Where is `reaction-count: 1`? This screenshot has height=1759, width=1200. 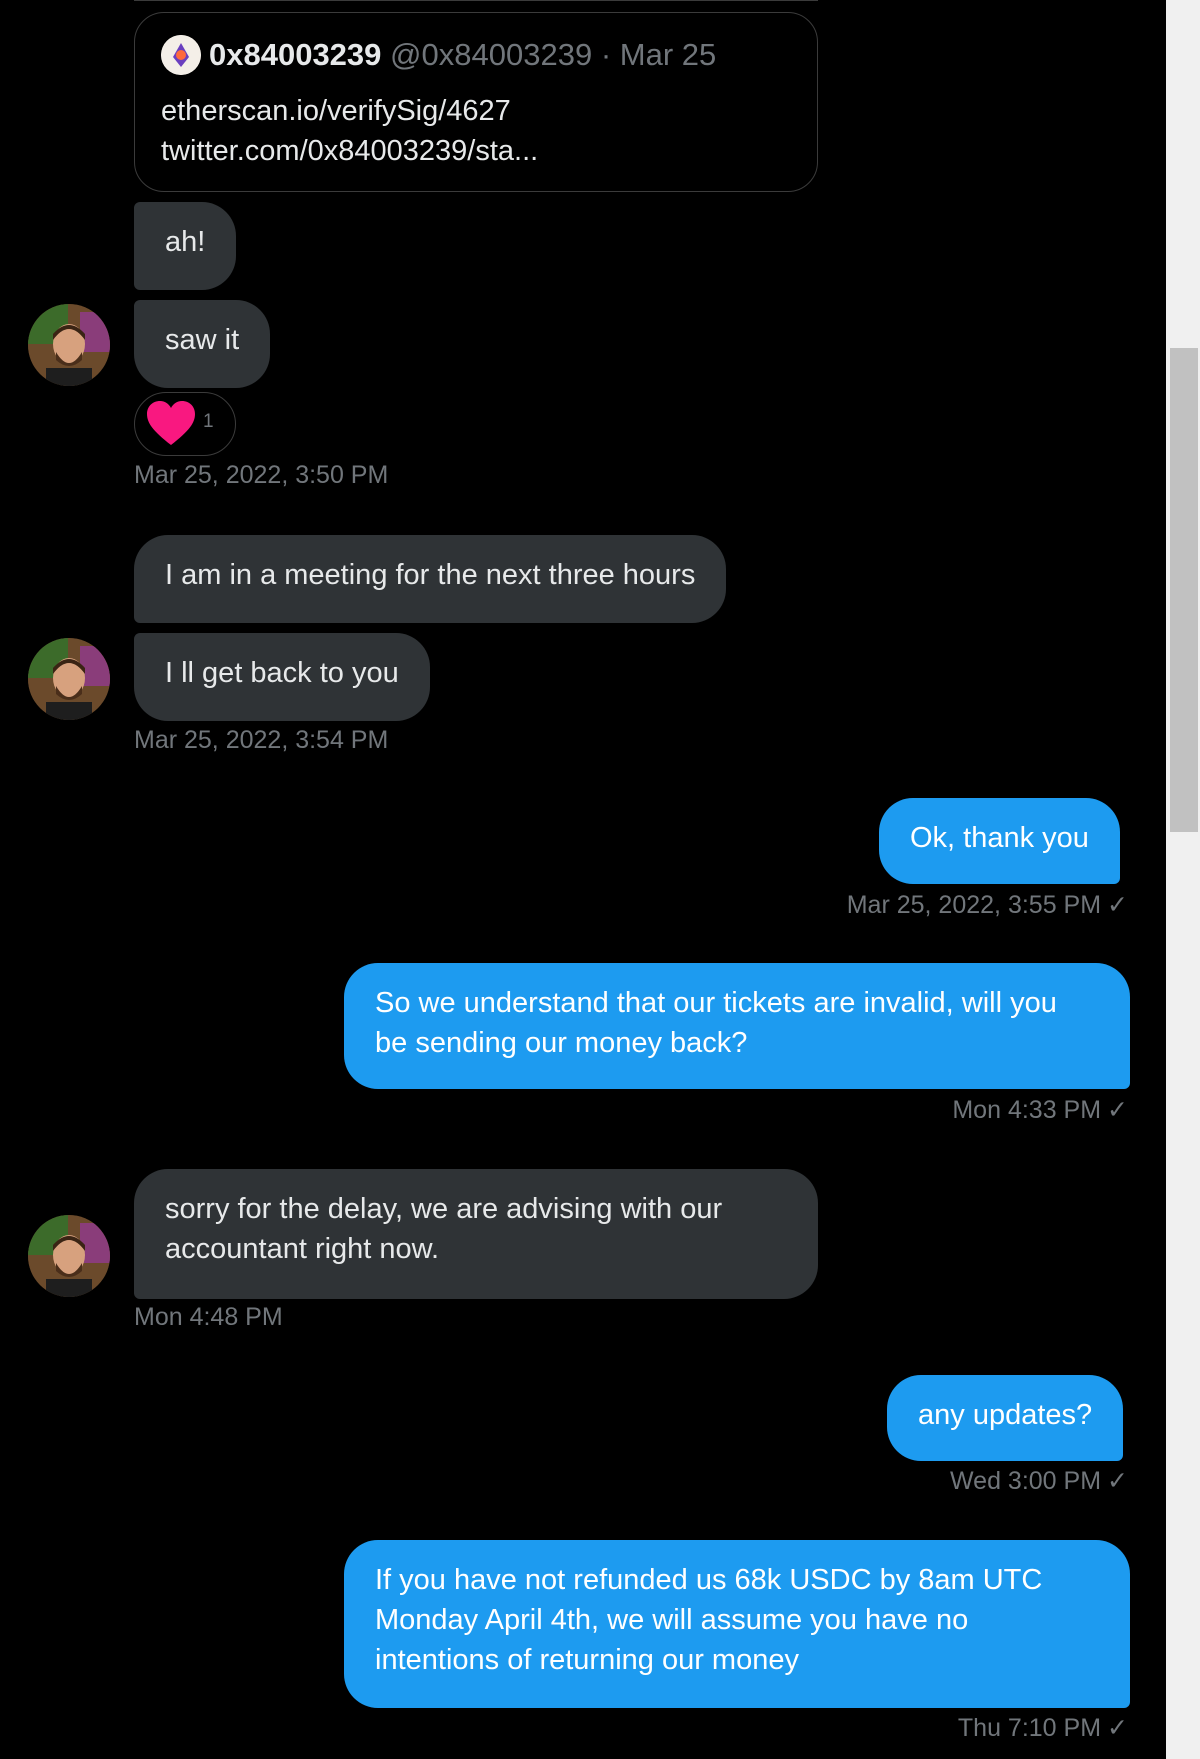
reaction-count: 1 is located at coordinates (208, 421).